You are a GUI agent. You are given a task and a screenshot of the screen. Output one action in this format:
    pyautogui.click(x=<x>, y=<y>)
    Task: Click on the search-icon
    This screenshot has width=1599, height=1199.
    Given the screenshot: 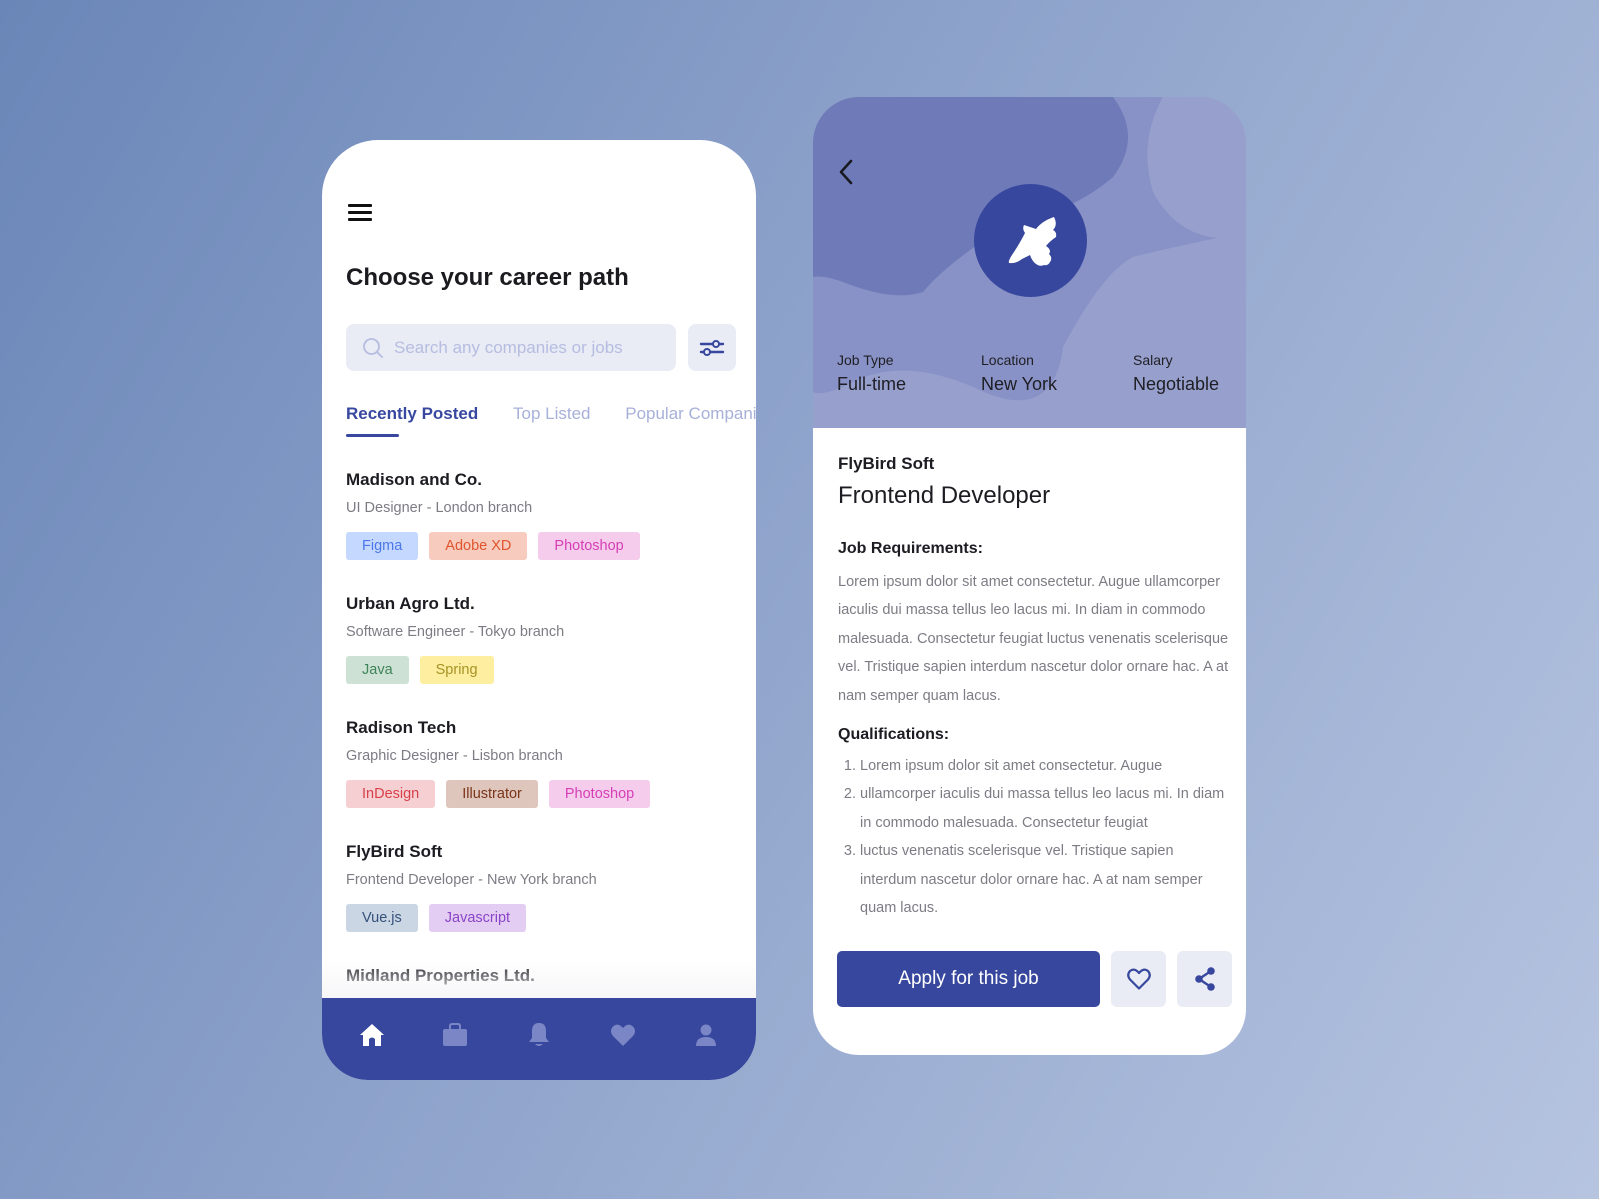 What is the action you would take?
    pyautogui.click(x=373, y=347)
    